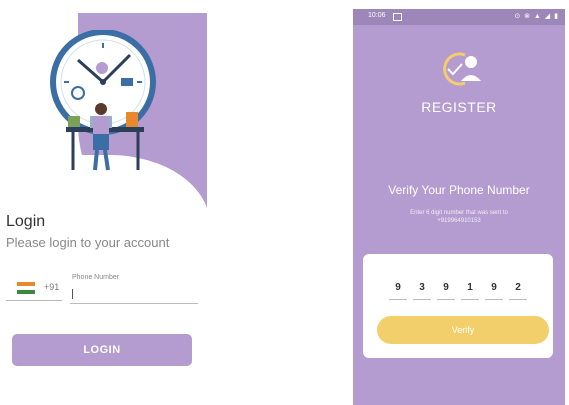  I want to click on otp-digit-1: 9, so click(398, 287).